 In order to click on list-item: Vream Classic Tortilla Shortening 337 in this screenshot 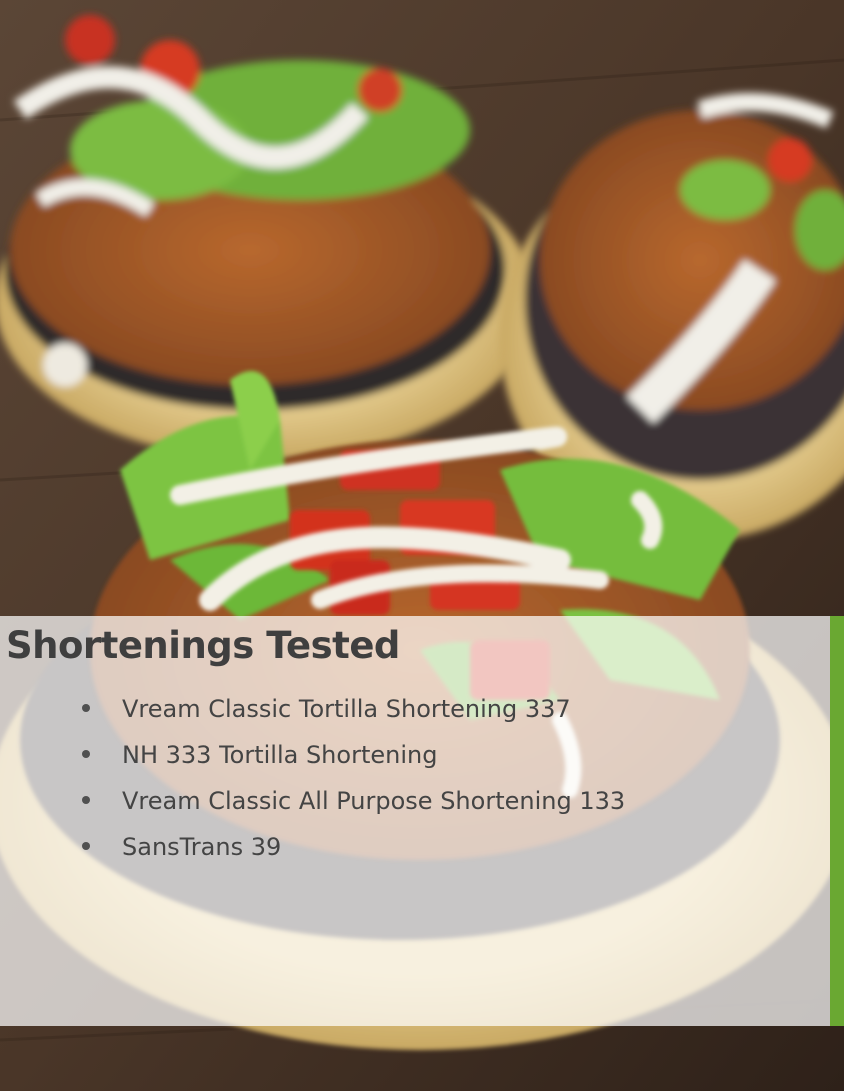, I will do `click(349, 709)`.